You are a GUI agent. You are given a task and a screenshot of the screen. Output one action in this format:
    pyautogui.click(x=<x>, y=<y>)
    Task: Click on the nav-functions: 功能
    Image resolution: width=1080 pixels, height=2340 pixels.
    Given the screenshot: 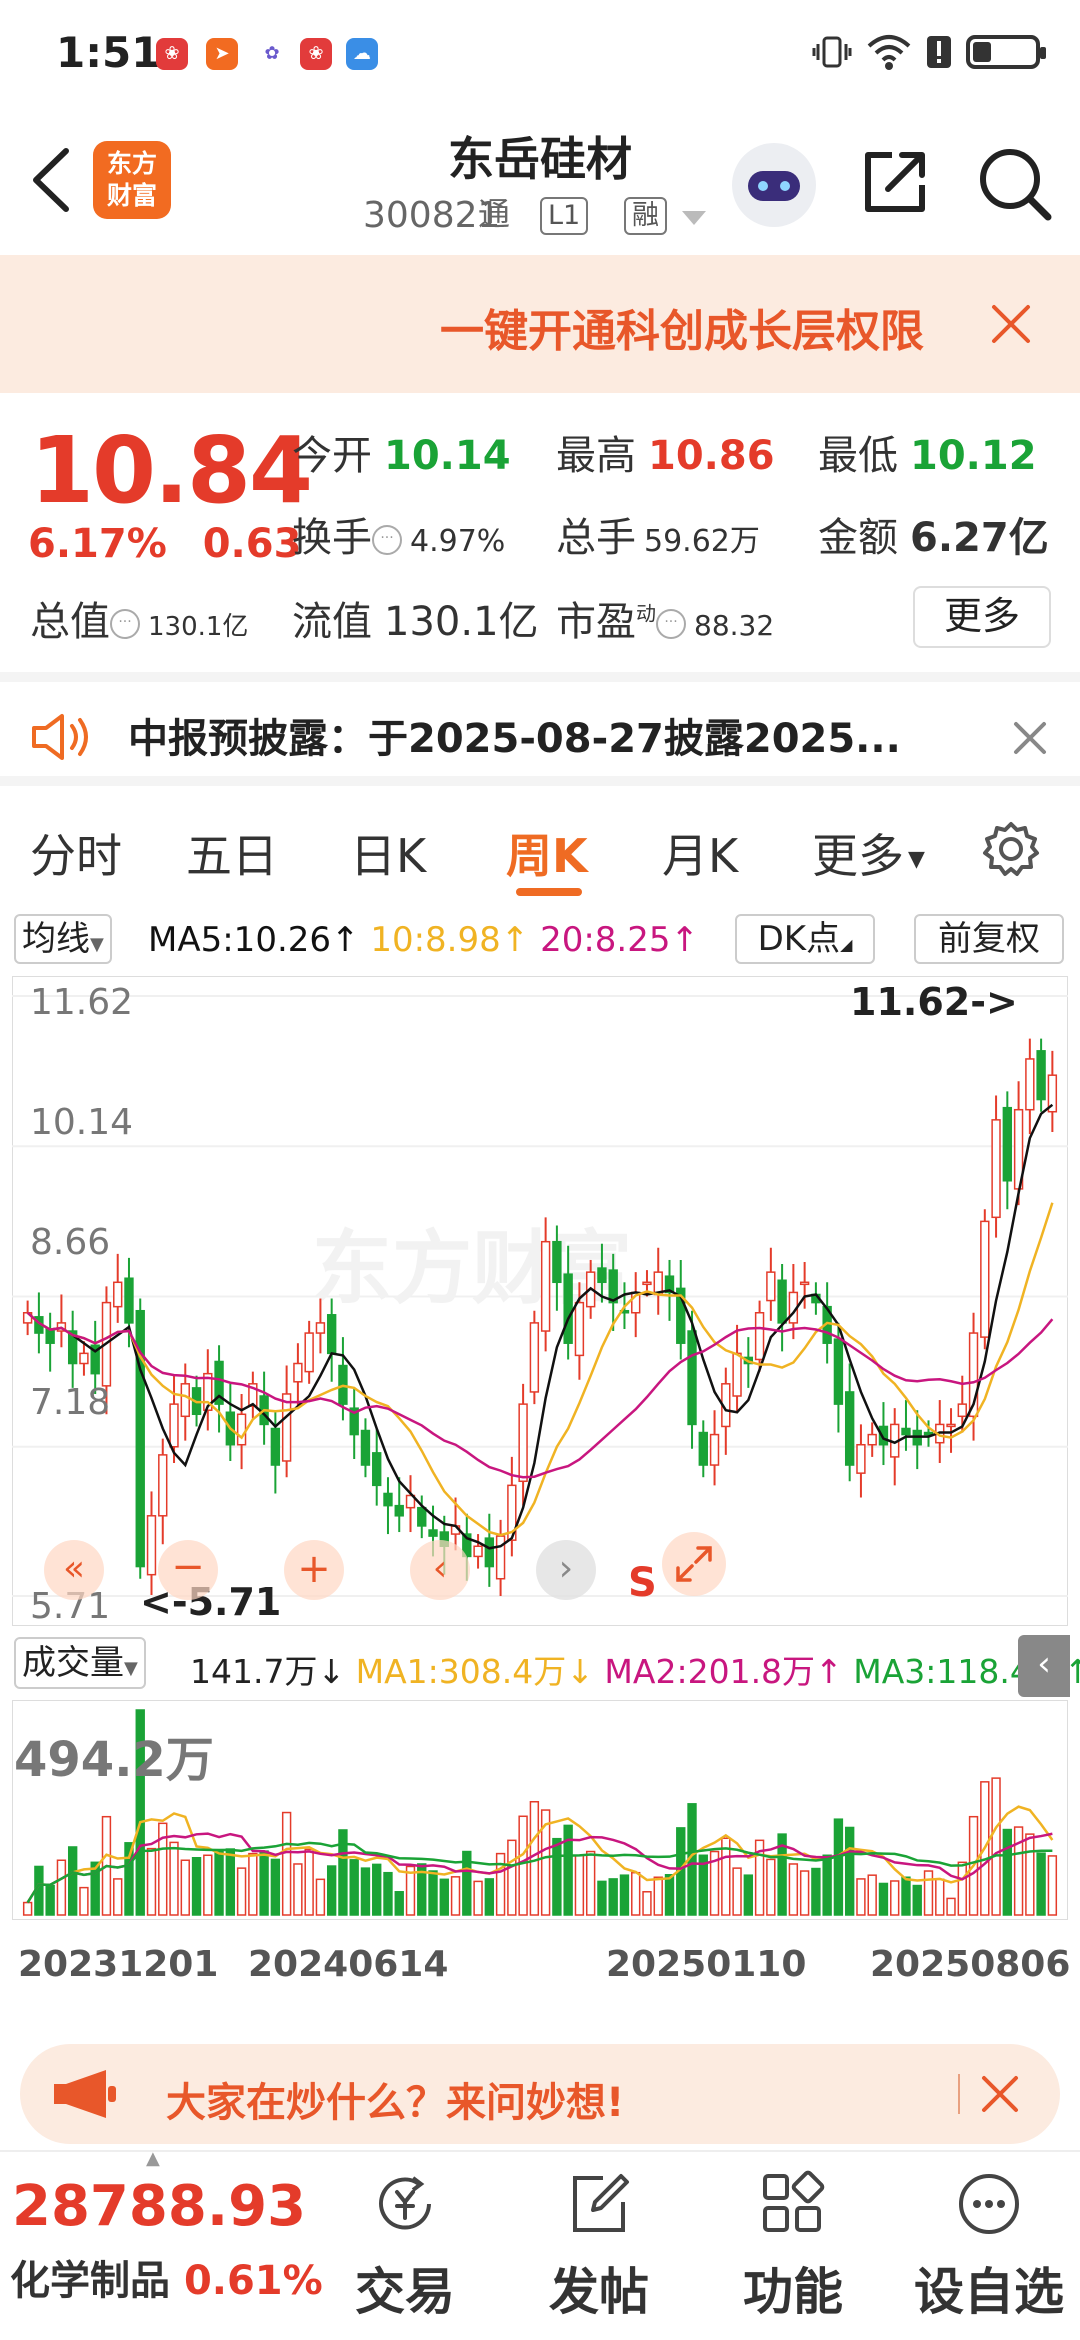 What is the action you would take?
    pyautogui.click(x=793, y=2245)
    